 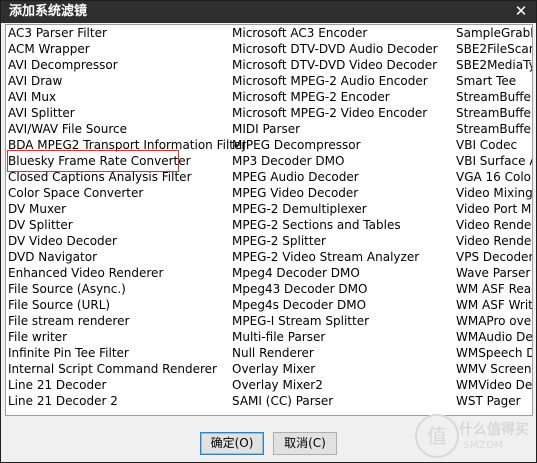 I want to click on filter-item: MPEG-I Stream Splitter, so click(x=343, y=321).